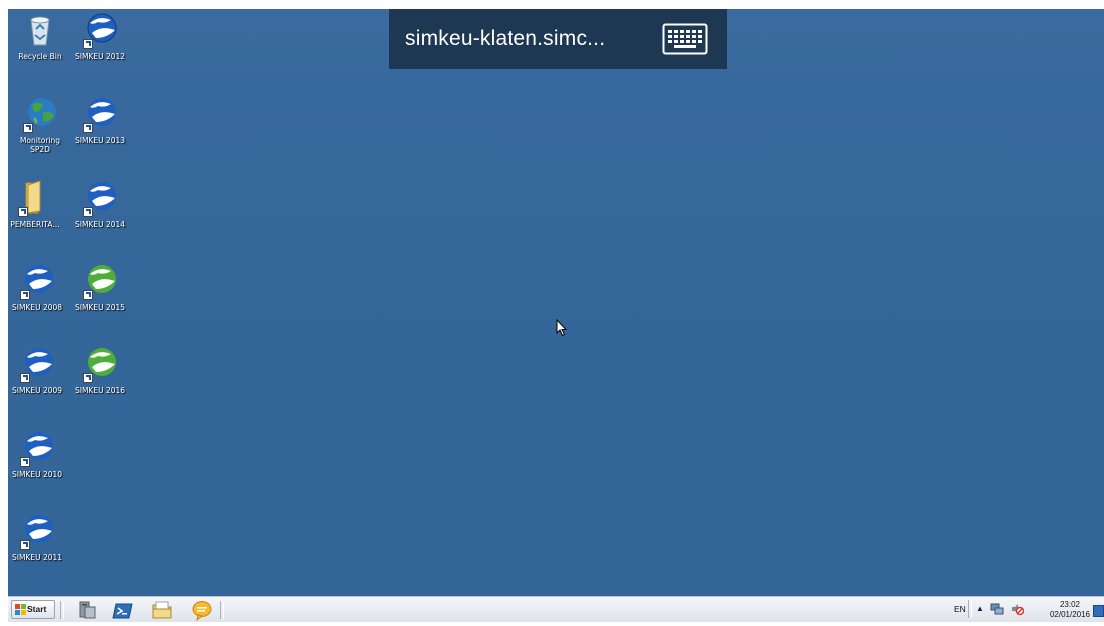 The image size is (1104, 626). I want to click on desktop-icon-simkeu-2009: SIMKEU 2009, so click(38, 370).